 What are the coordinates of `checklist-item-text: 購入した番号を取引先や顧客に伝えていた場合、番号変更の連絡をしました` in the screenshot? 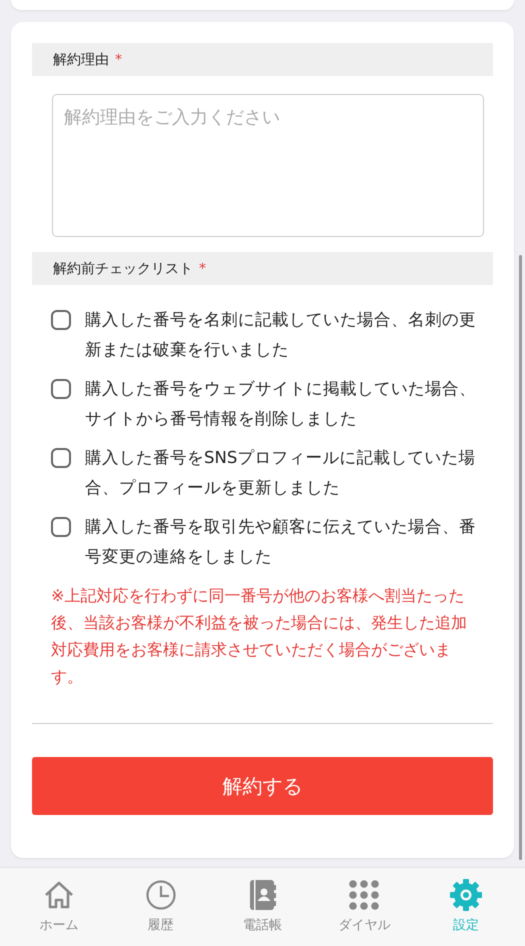 It's located at (281, 542).